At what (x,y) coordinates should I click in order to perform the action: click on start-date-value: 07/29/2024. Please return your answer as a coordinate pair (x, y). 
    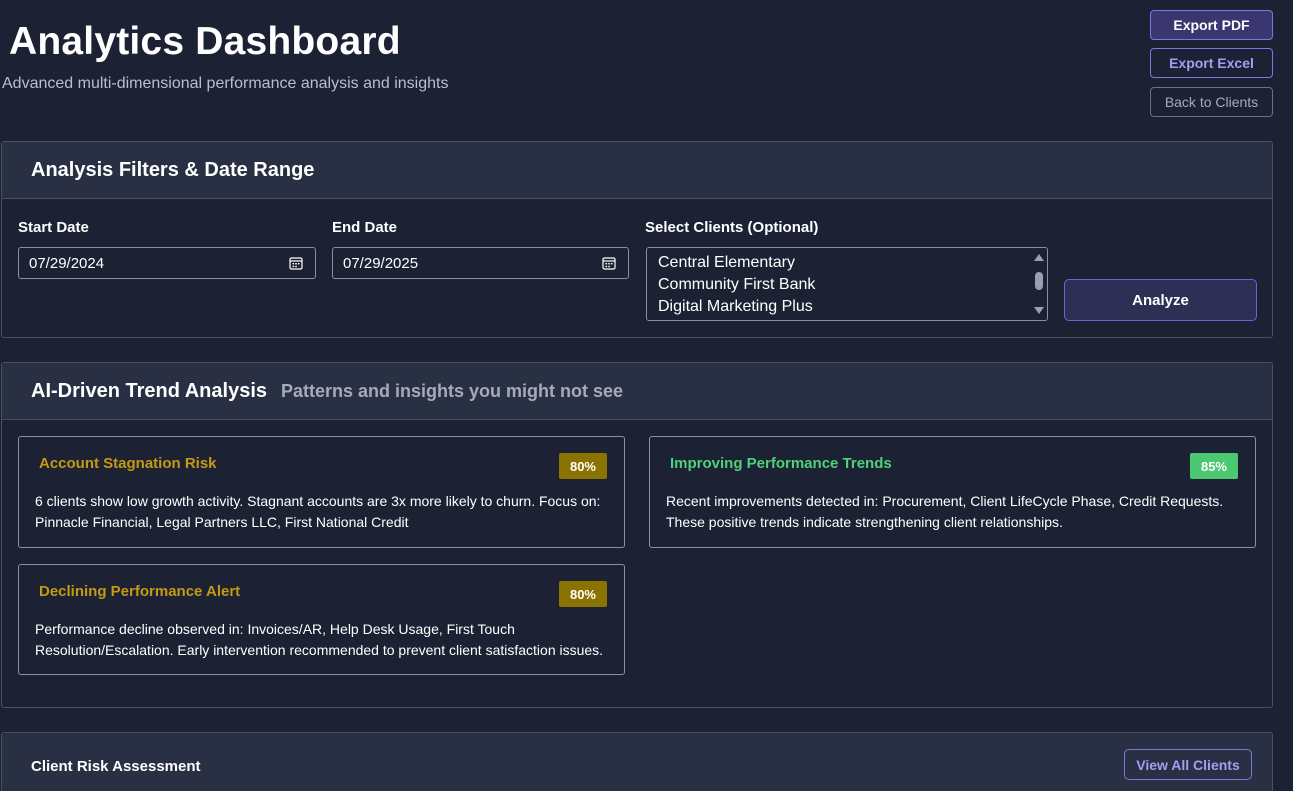
    Looking at the image, I should click on (67, 263).